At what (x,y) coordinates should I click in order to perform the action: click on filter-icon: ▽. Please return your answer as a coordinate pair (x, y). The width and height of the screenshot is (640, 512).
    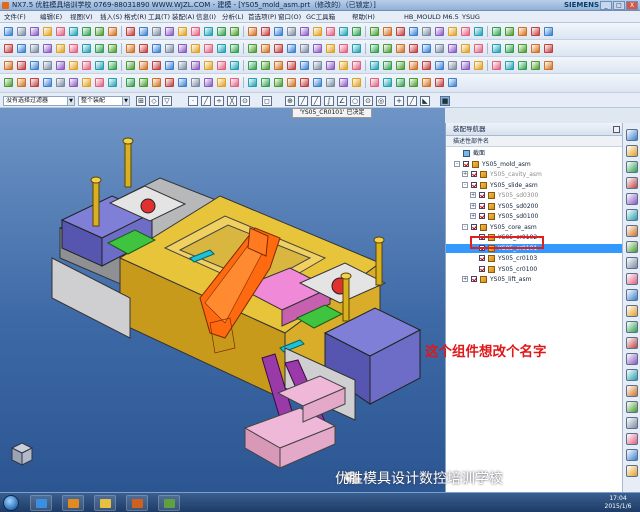
    Looking at the image, I should click on (167, 101).